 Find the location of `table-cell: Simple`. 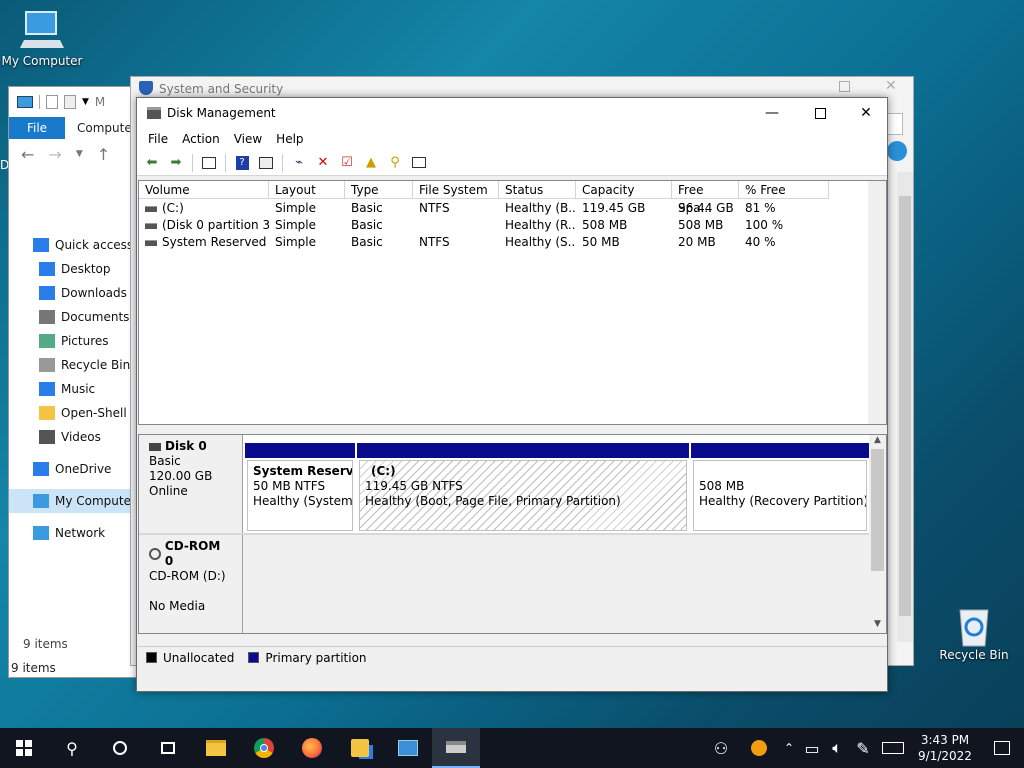

table-cell: Simple is located at coordinates (307, 225).